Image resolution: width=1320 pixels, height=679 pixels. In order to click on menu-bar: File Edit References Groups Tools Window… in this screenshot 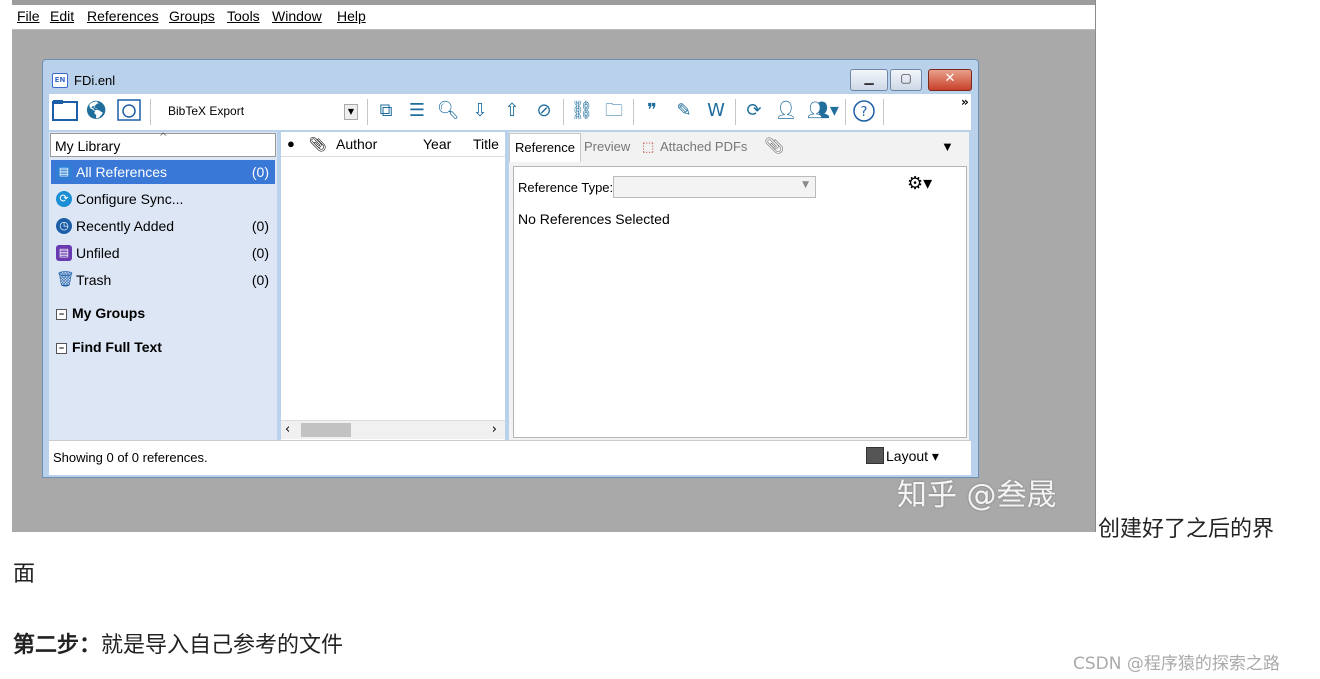, I will do `click(553, 17)`.